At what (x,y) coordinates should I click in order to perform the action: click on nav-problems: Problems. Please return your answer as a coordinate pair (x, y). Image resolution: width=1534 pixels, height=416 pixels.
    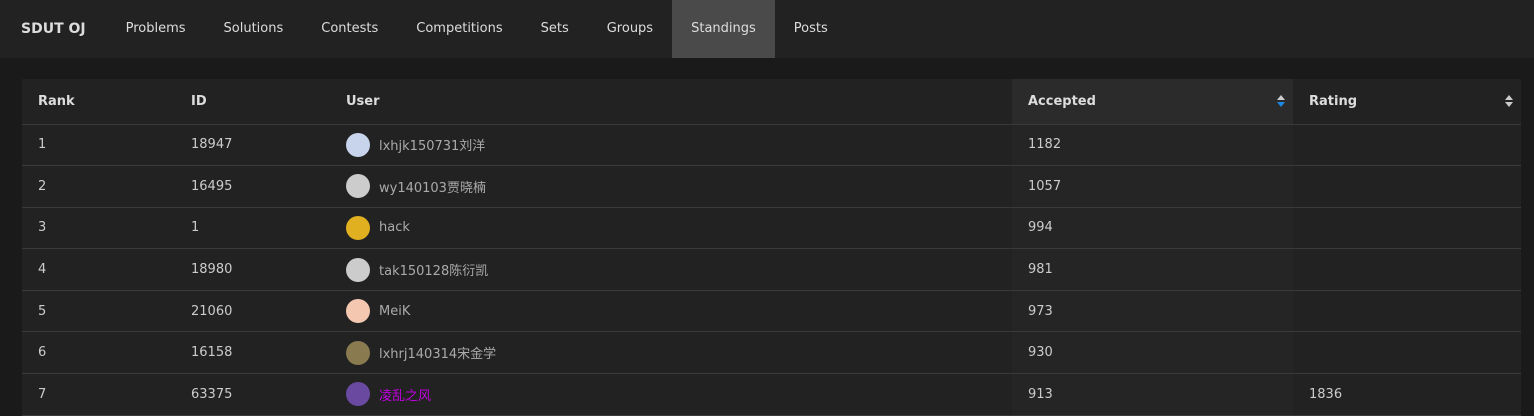
    Looking at the image, I should click on (156, 29).